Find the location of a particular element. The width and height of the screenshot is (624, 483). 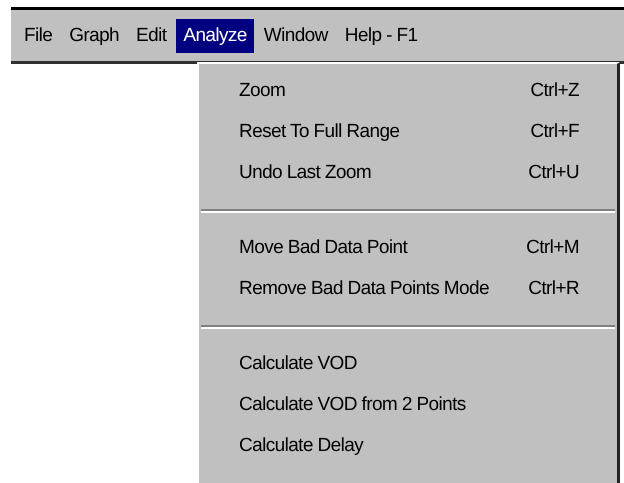

menu-bar-item: Graph is located at coordinates (94, 35).